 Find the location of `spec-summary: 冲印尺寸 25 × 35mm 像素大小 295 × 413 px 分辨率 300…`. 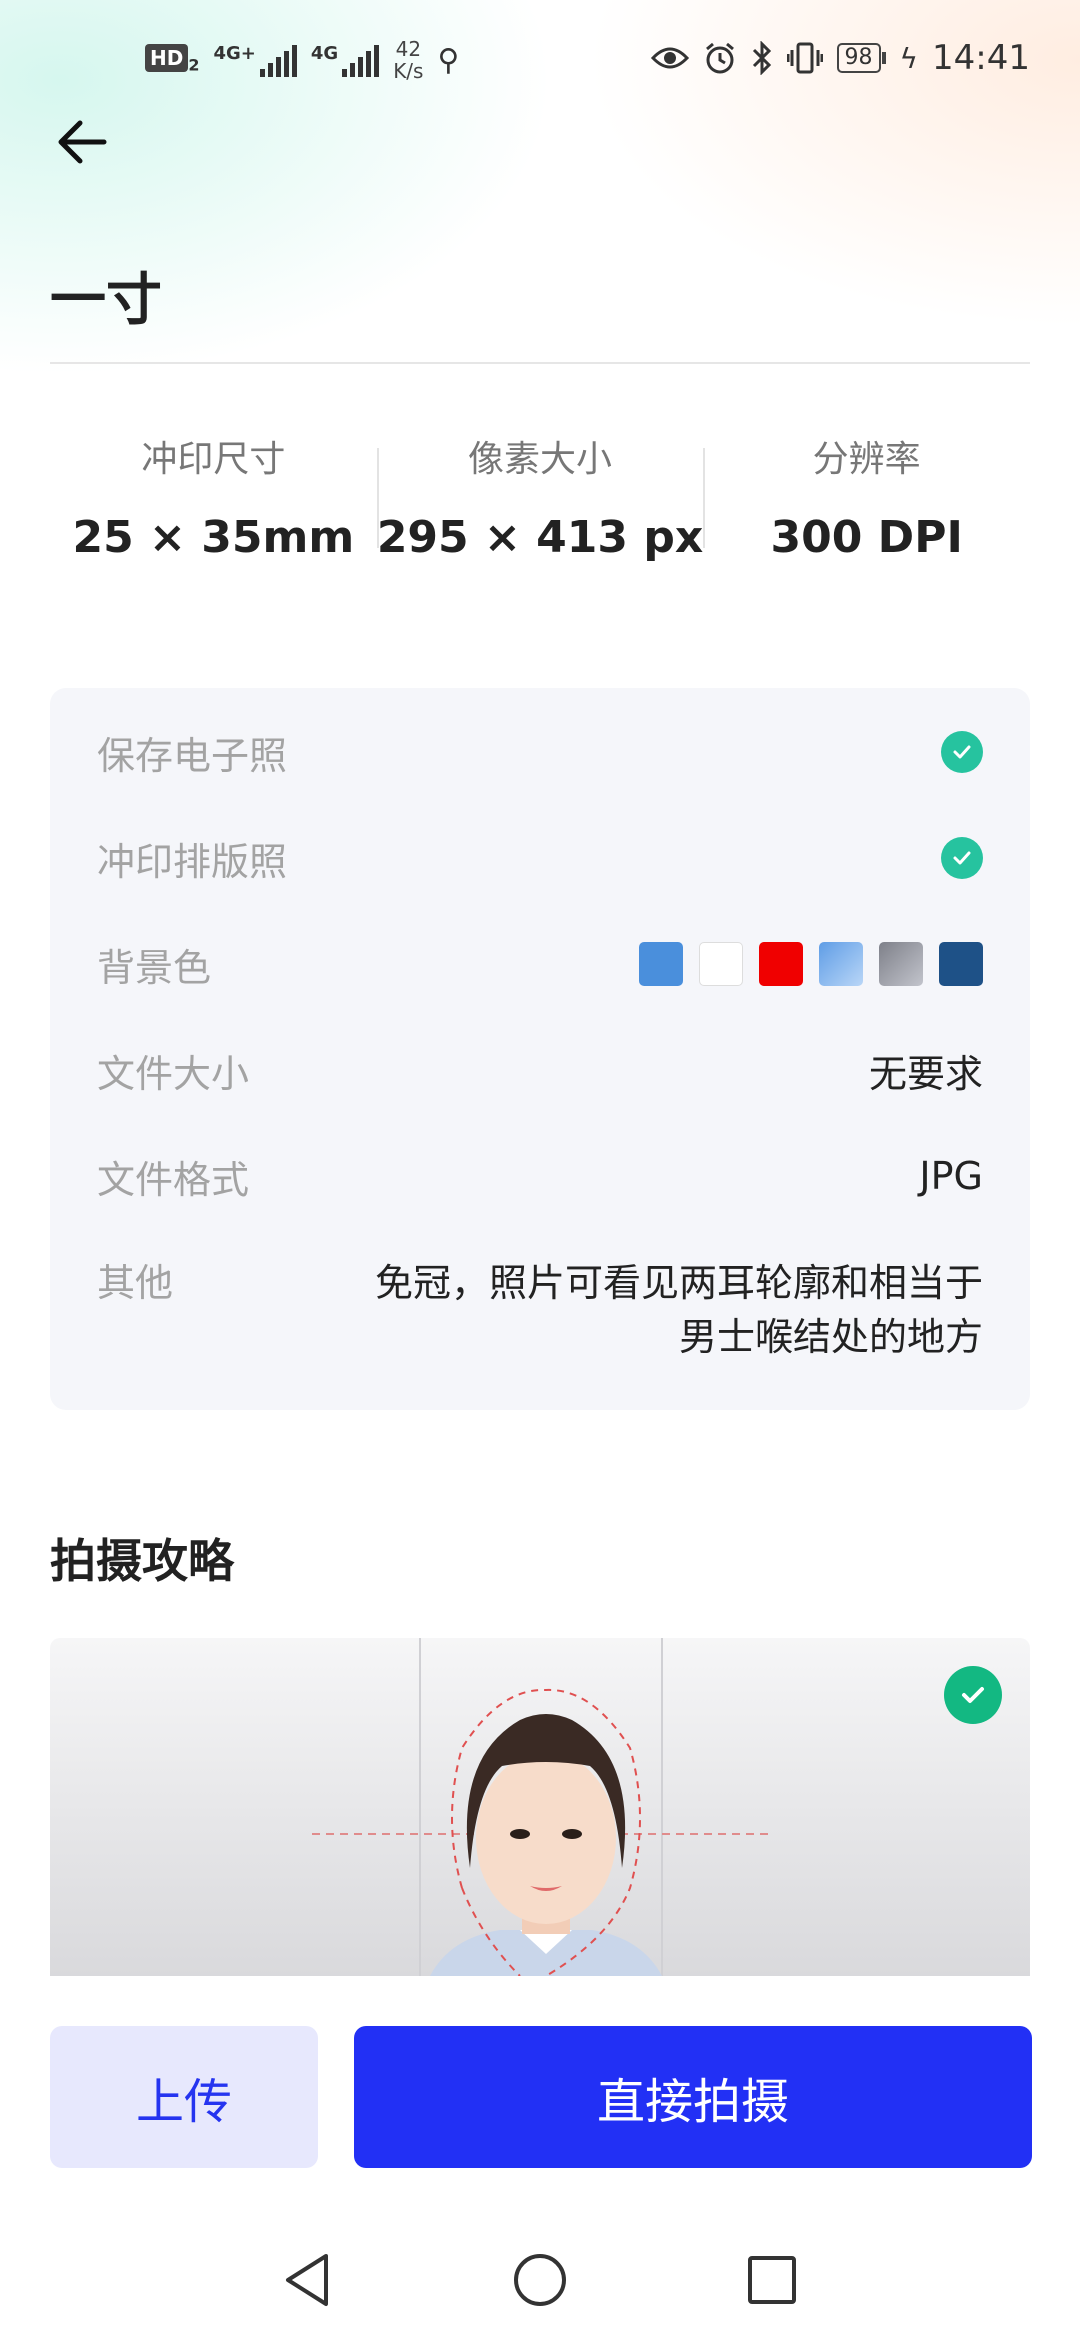

spec-summary: 冲印尺寸 25 × 35mm 像素大小 295 × 413 px 分辨率 300… is located at coordinates (540, 500).